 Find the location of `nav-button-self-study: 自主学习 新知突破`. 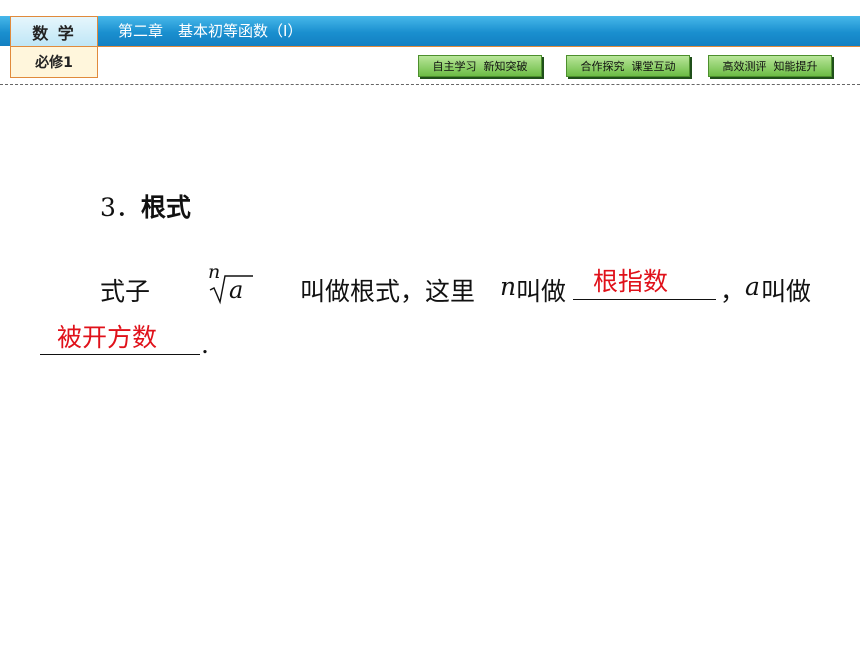

nav-button-self-study: 自主学习 新知突破 is located at coordinates (480, 66).